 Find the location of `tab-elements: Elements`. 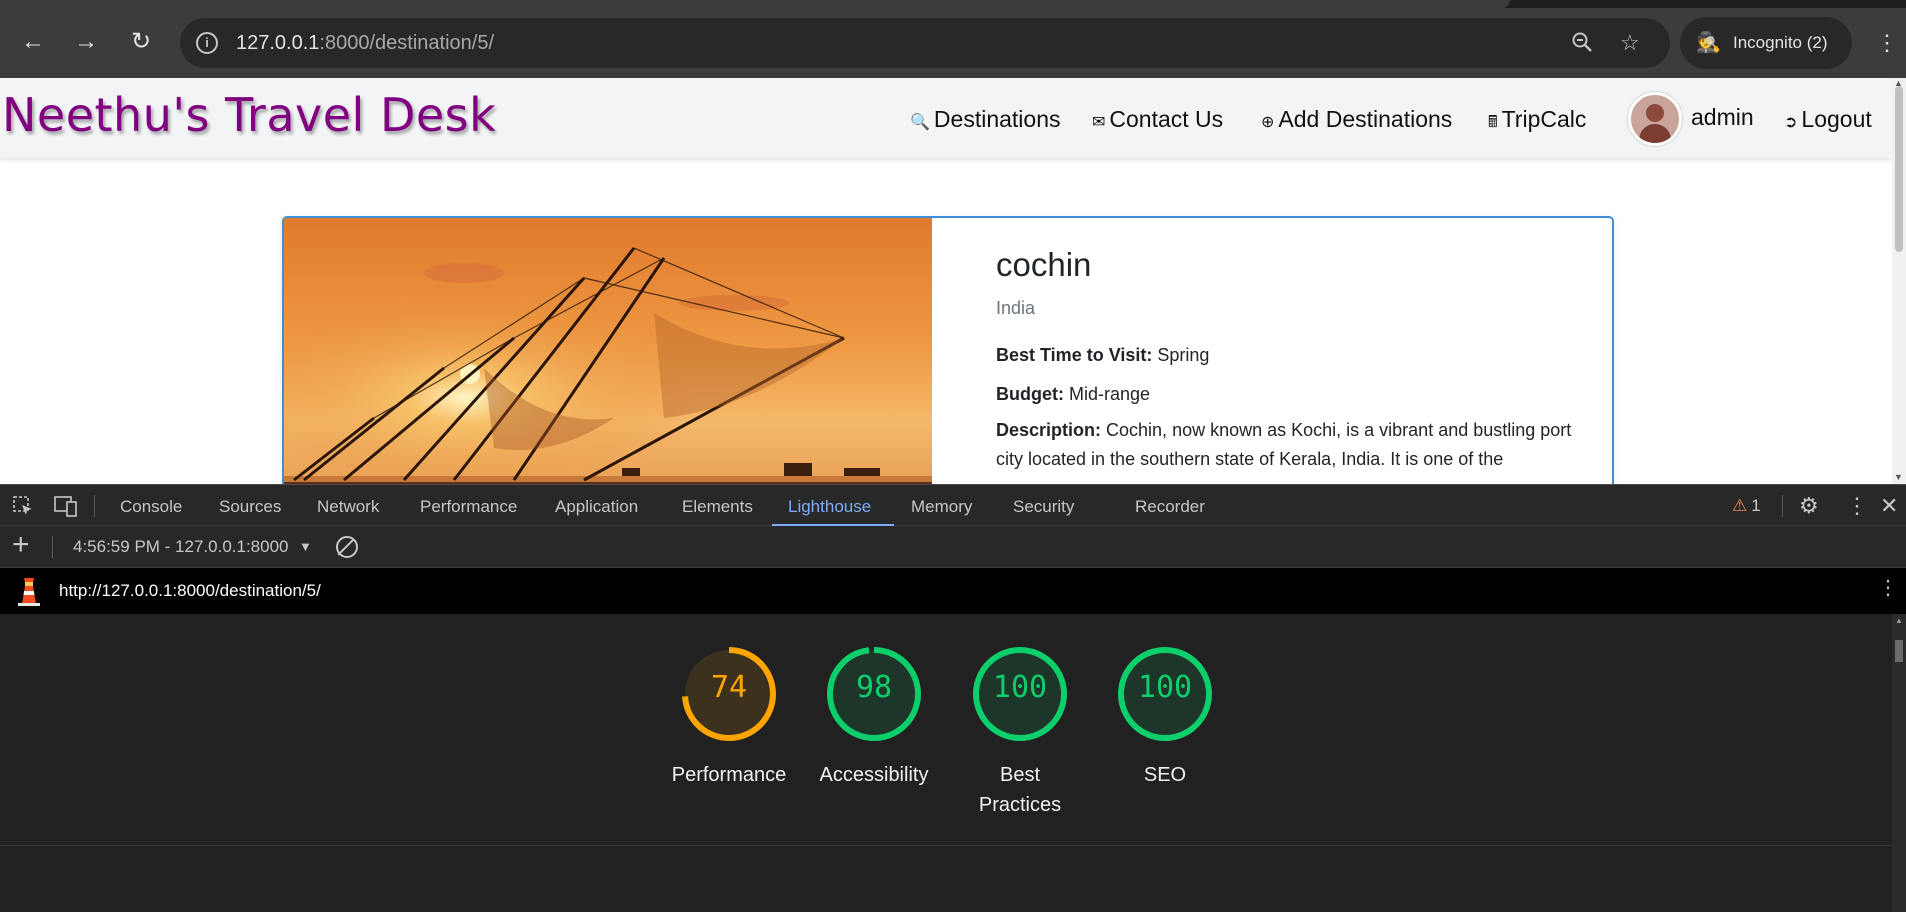

tab-elements: Elements is located at coordinates (717, 507).